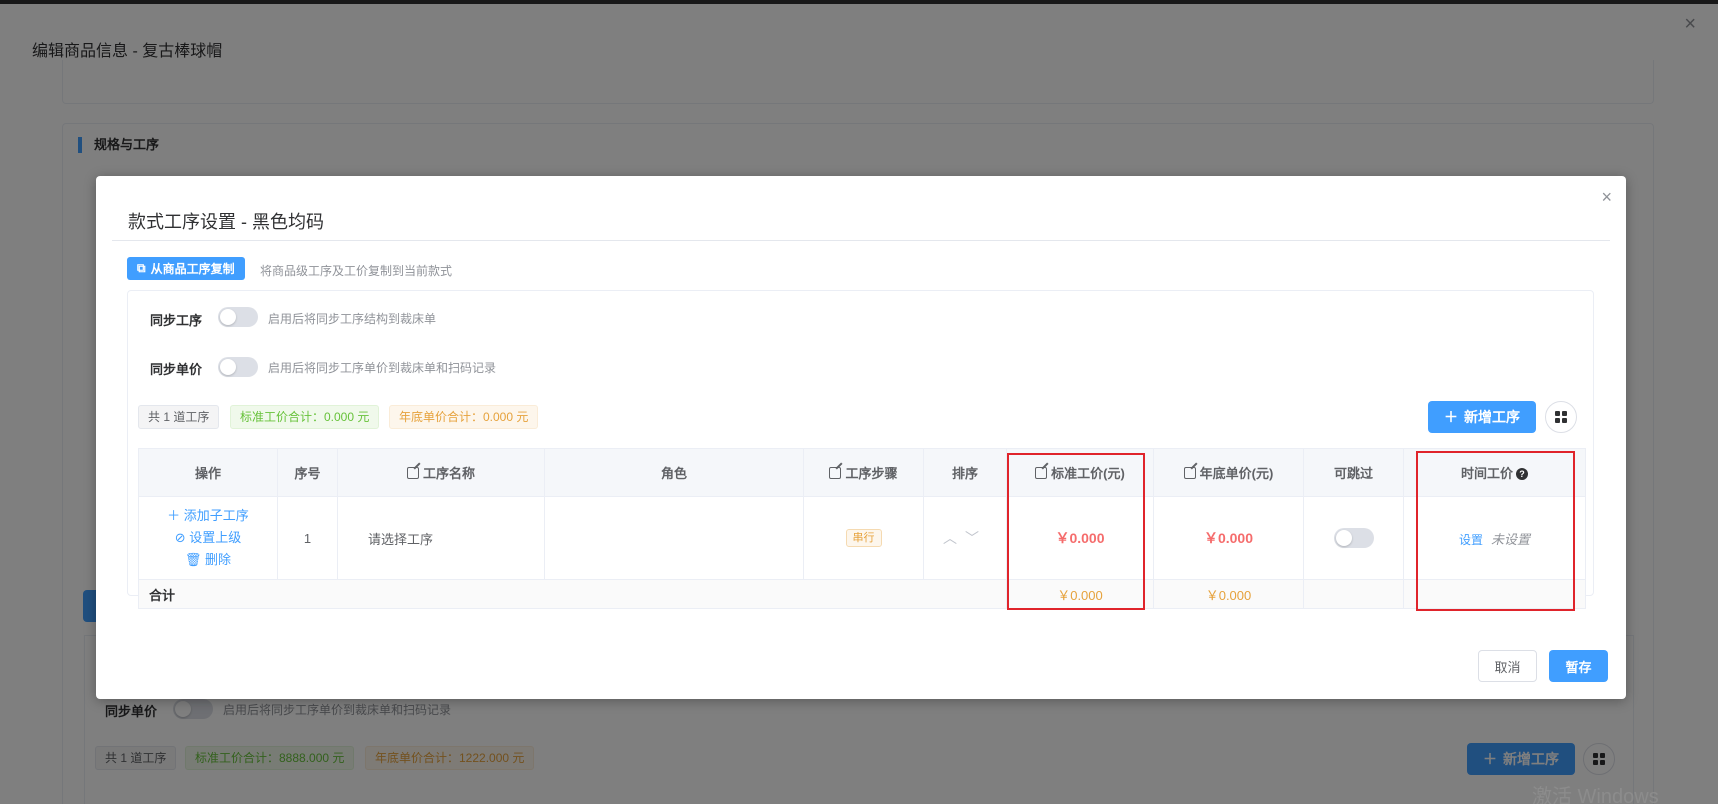  I want to click on skippable-cell, so click(1353, 538).